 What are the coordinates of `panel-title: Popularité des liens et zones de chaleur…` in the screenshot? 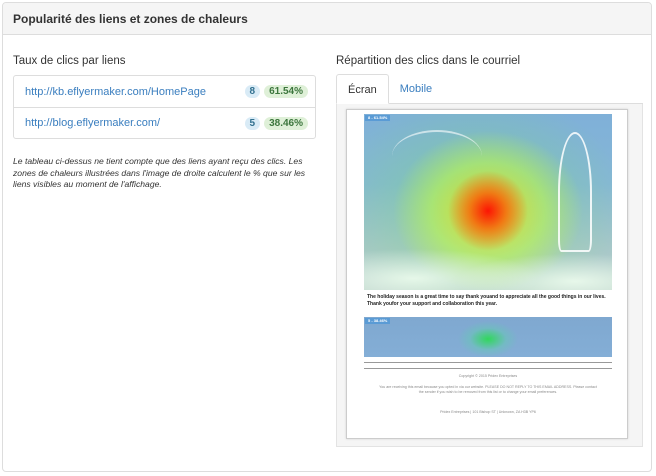 It's located at (327, 19).